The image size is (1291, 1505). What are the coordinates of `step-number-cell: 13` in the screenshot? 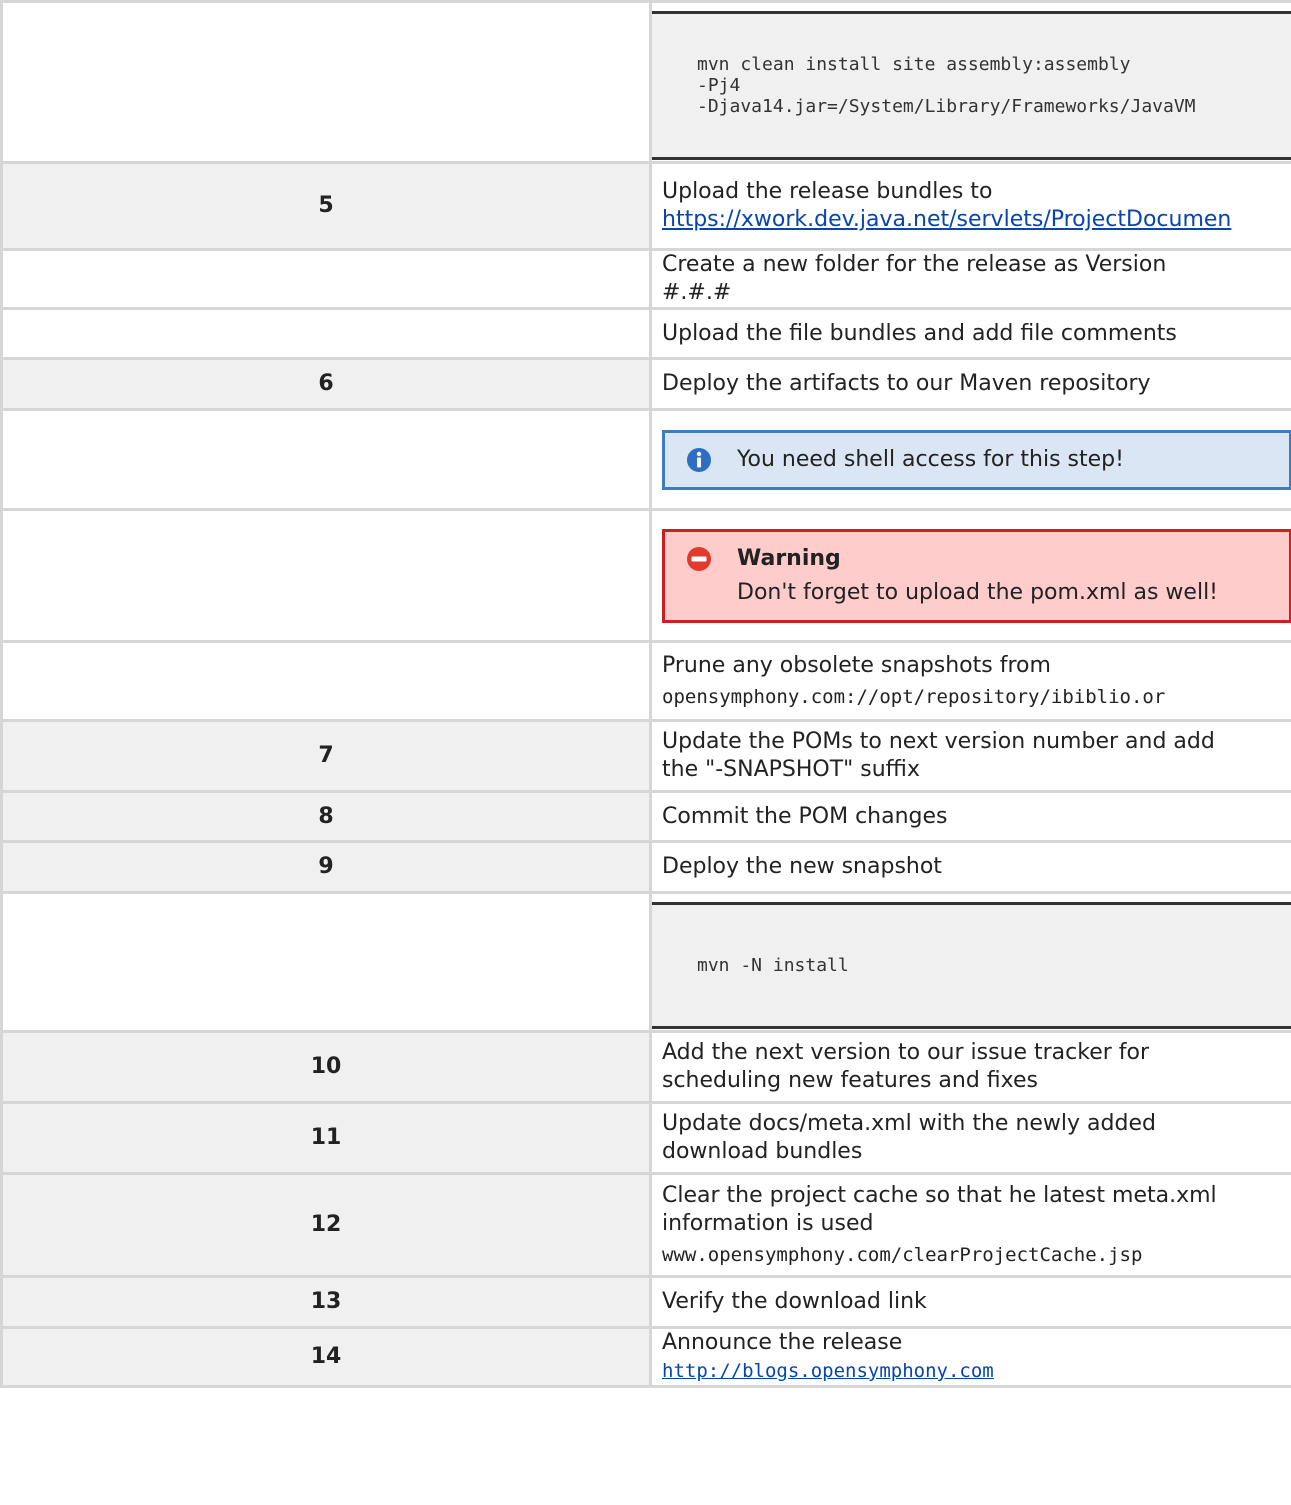 It's located at (326, 1302).